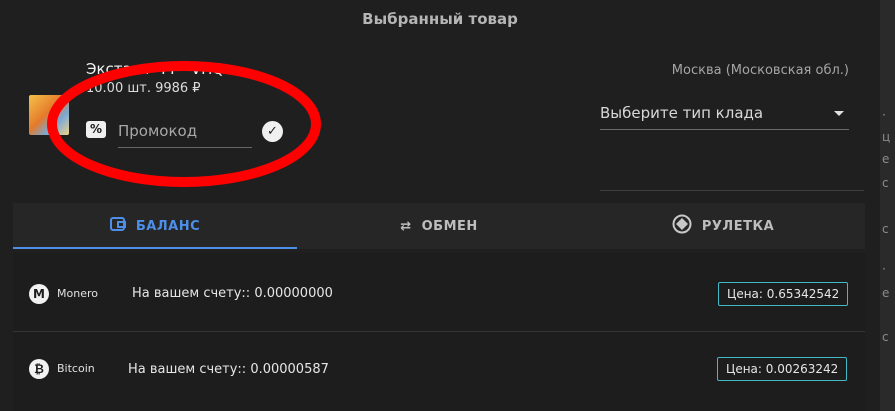 The image size is (895, 411). I want to click on tab-roulette: РУЛЕТКА, so click(723, 226).